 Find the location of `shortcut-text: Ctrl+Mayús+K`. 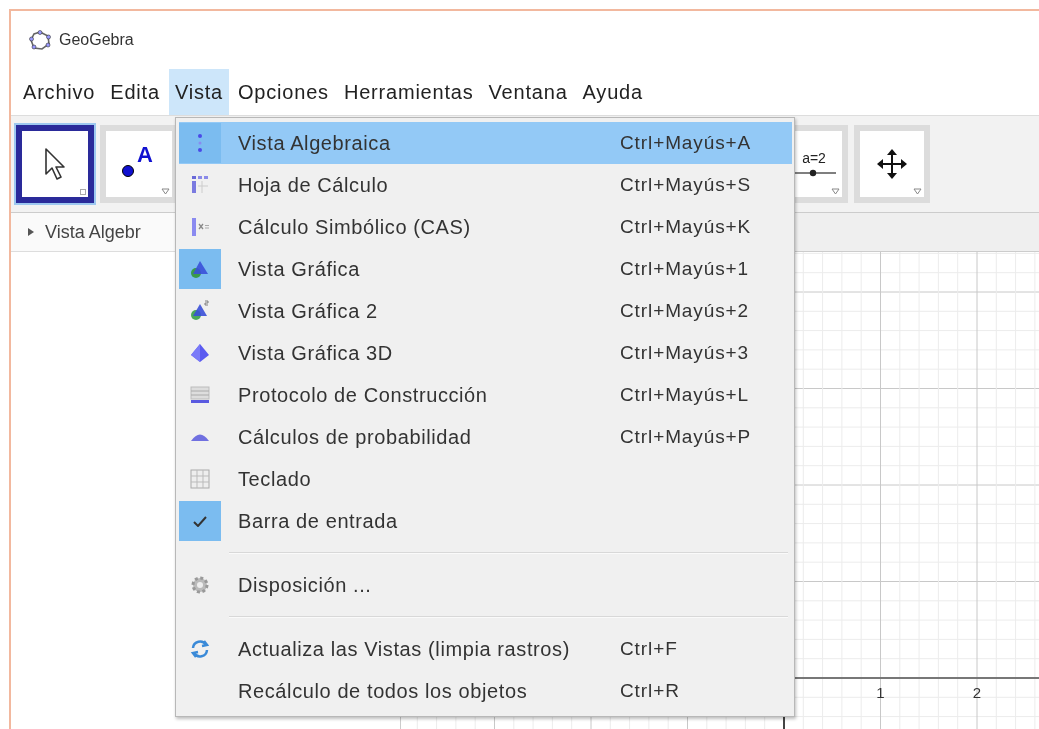

shortcut-text: Ctrl+Mayús+K is located at coordinates (686, 227).